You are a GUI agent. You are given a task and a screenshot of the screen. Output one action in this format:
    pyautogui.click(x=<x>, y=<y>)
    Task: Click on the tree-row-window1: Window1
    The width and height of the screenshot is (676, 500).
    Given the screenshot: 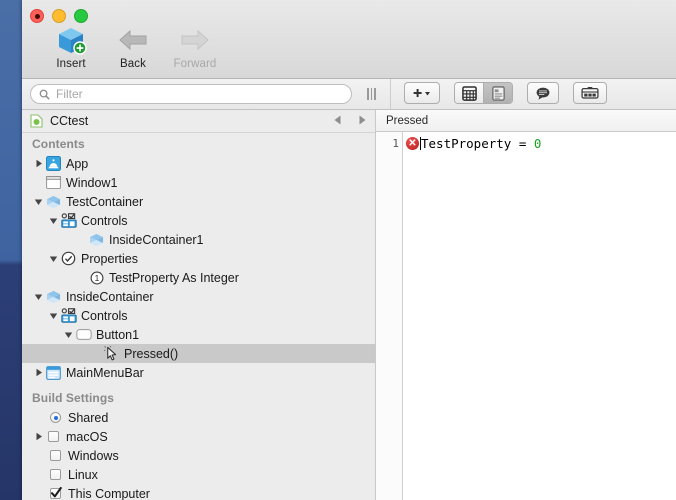 What is the action you would take?
    pyautogui.click(x=198, y=182)
    